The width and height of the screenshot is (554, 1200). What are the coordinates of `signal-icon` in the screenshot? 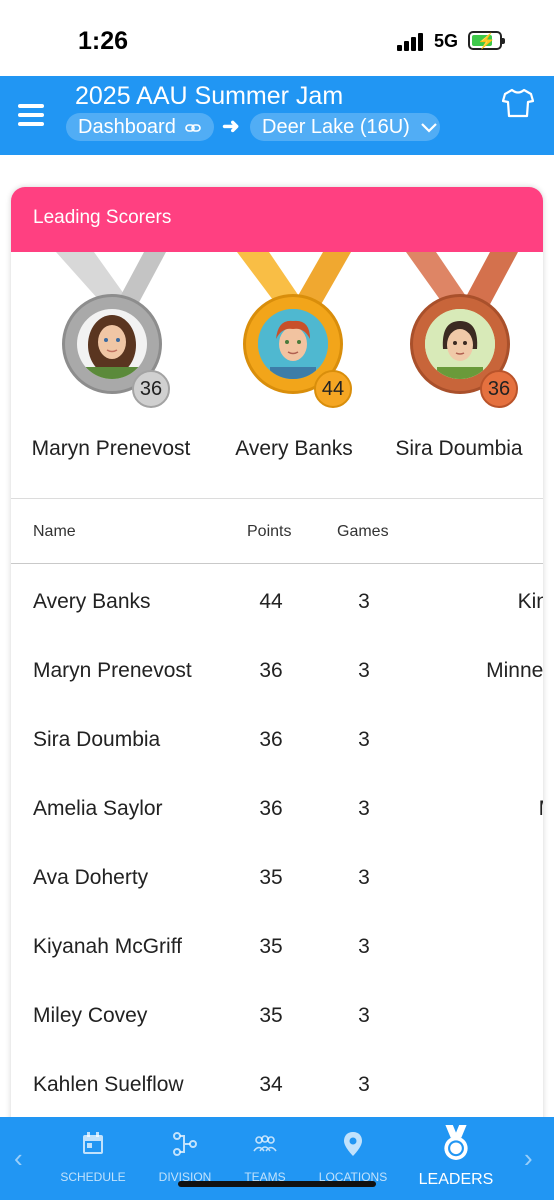 It's located at (412, 42).